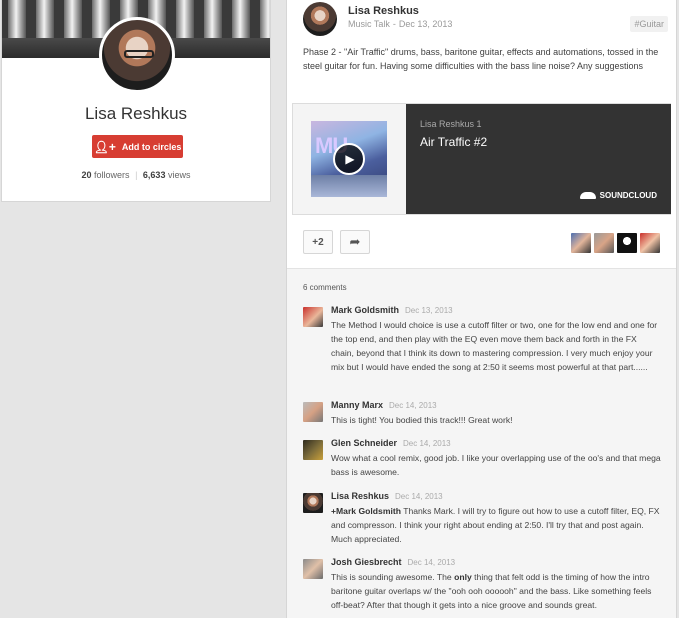  What do you see at coordinates (366, 511) in the screenshot?
I see `mention-link: +Mark Goldsmith` at bounding box center [366, 511].